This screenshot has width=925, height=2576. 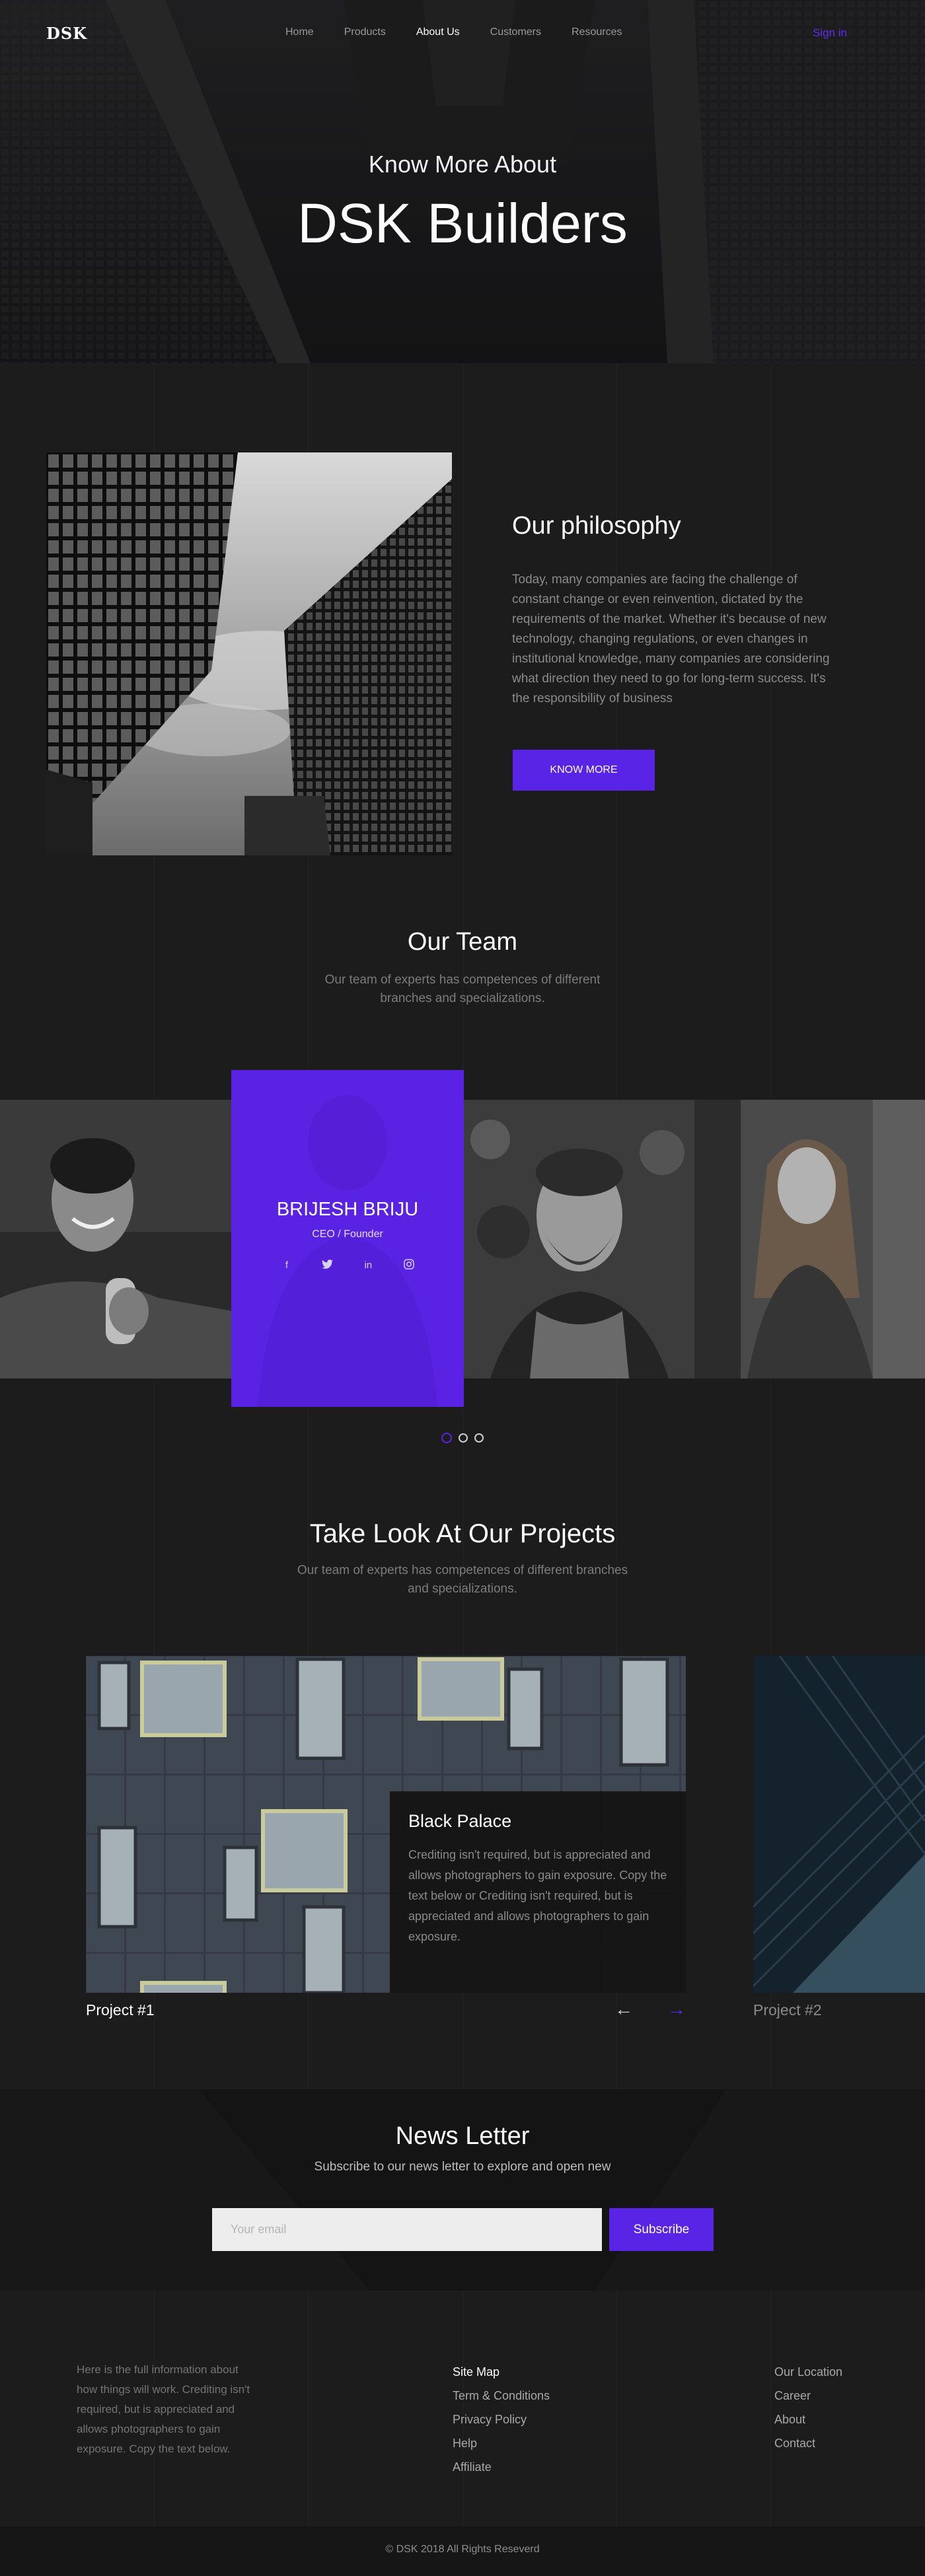 I want to click on team-subtitle-line: branches and specializations., so click(x=462, y=998).